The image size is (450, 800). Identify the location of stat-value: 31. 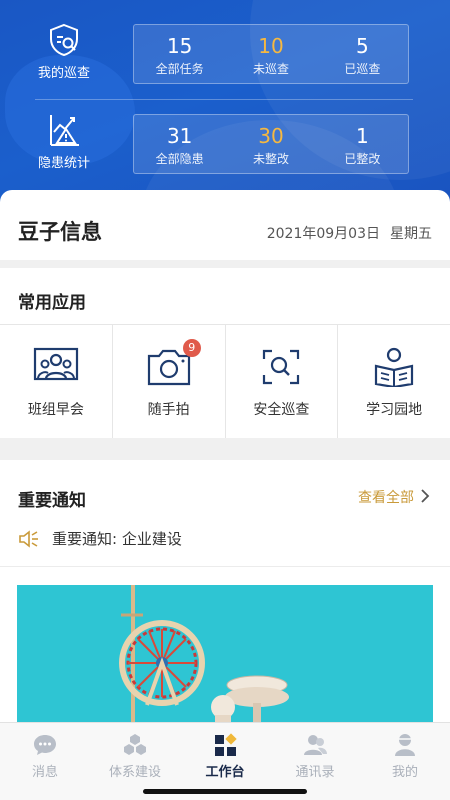
(179, 136).